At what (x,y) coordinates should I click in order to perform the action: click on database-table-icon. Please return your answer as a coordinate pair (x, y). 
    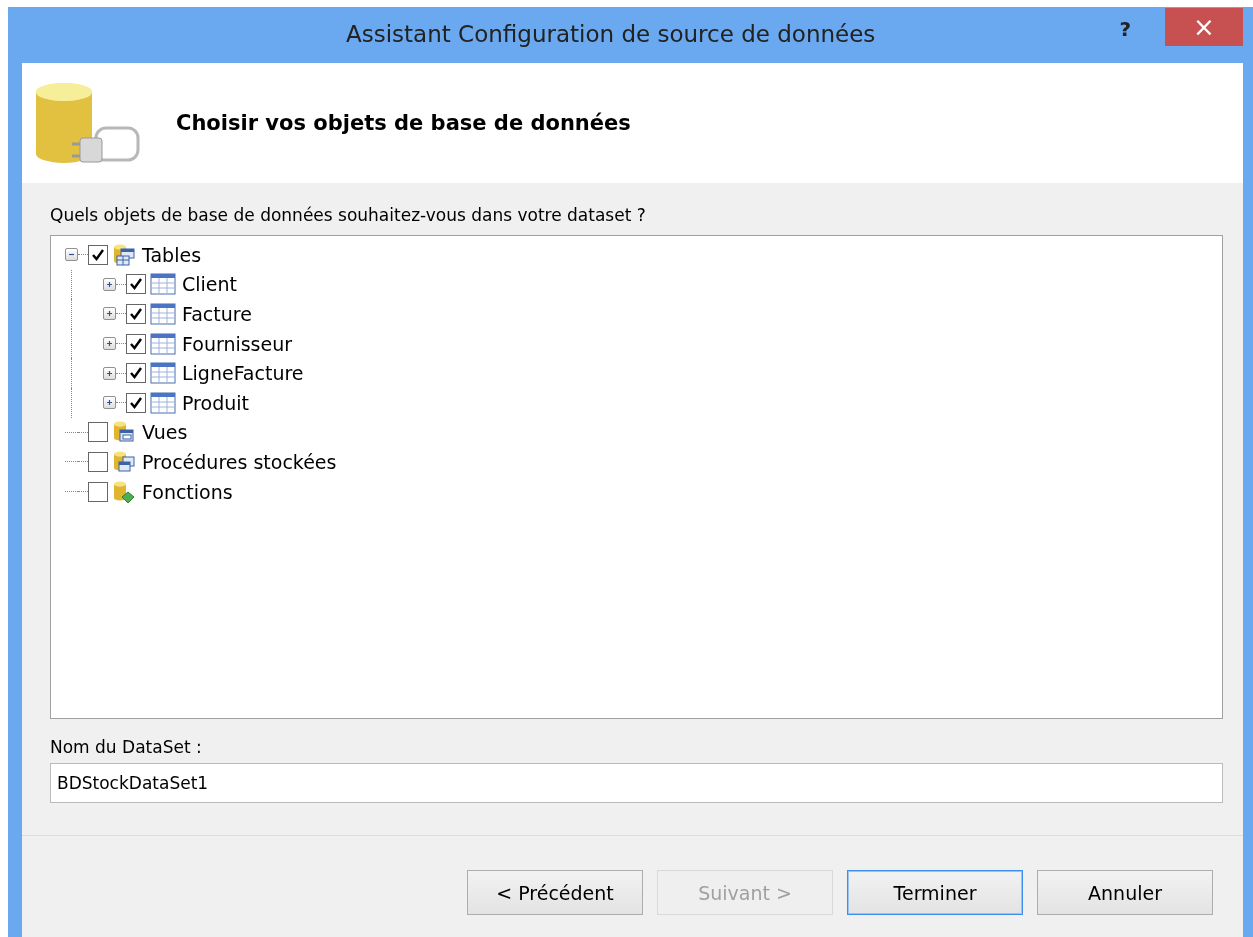
    Looking at the image, I should click on (124, 254).